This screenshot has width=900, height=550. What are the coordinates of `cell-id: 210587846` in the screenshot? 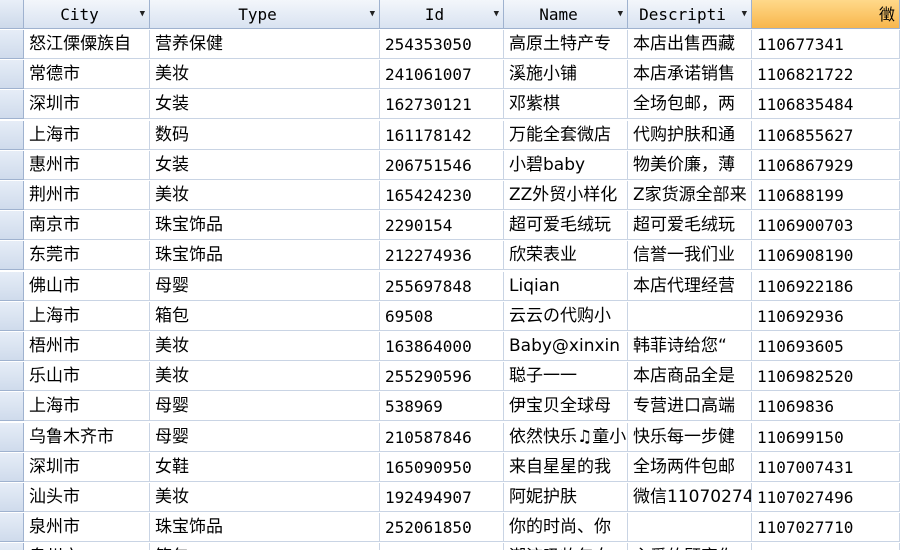 It's located at (442, 437).